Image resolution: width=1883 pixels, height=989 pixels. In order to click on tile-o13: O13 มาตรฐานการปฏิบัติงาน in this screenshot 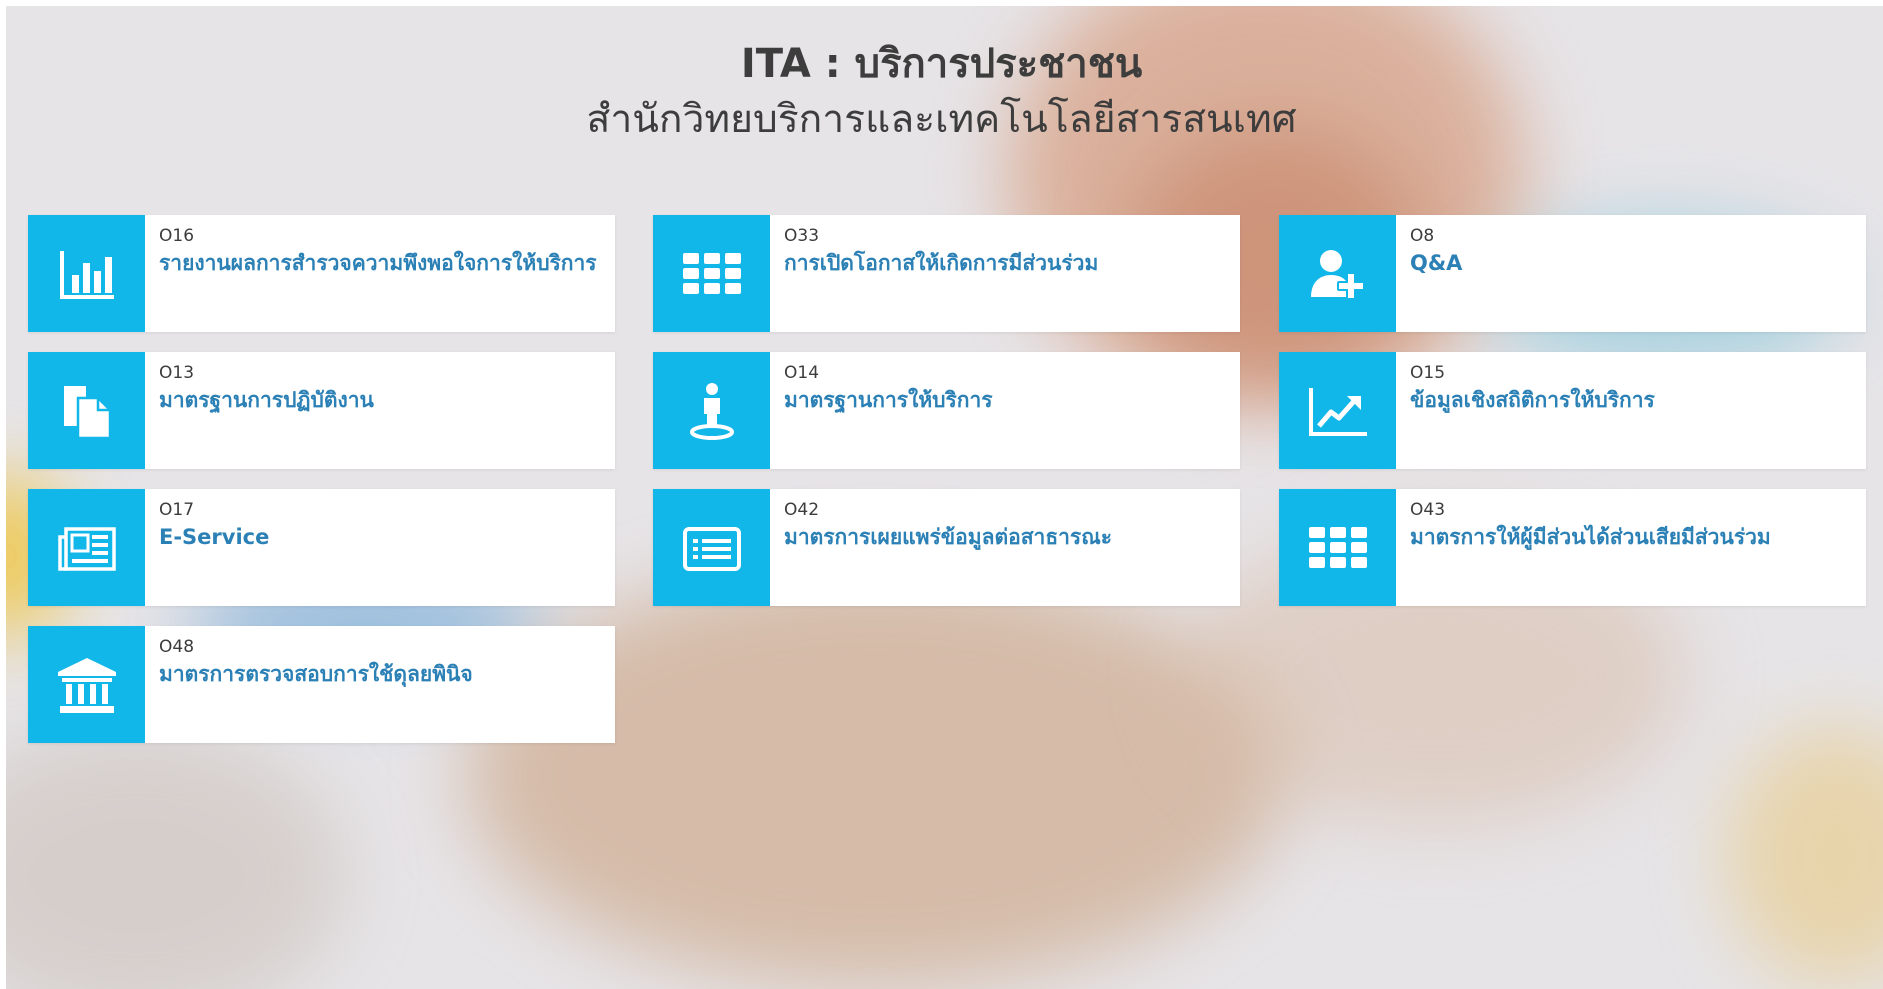, I will do `click(321, 410)`.